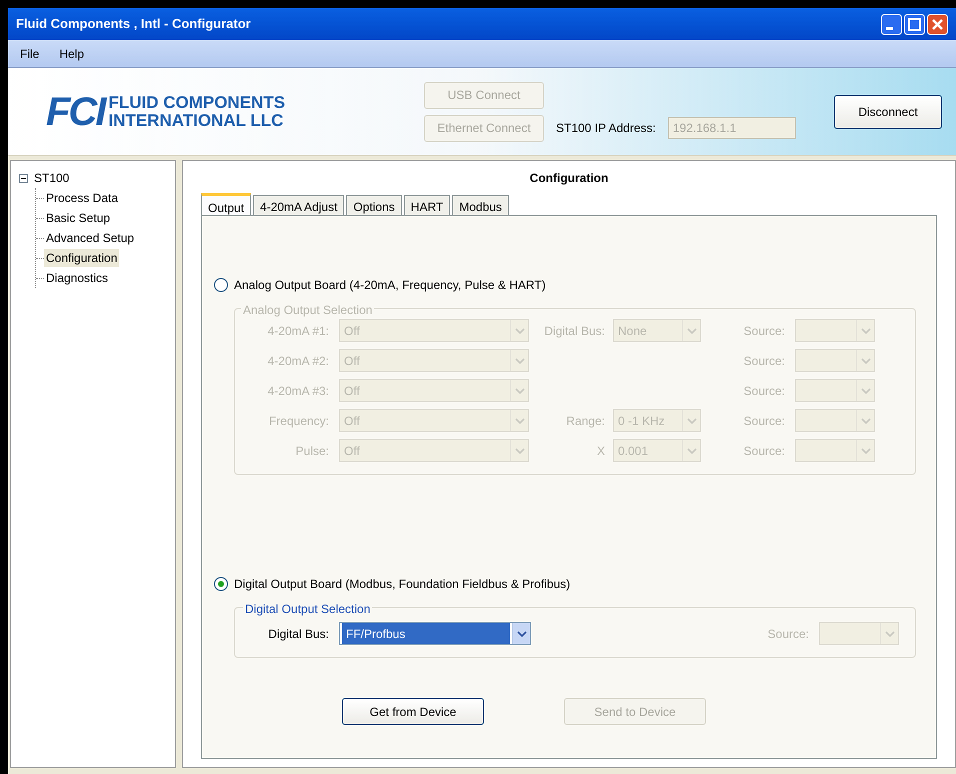 This screenshot has width=956, height=774. Describe the element at coordinates (30, 53) in the screenshot. I see `menu-item: File` at that location.